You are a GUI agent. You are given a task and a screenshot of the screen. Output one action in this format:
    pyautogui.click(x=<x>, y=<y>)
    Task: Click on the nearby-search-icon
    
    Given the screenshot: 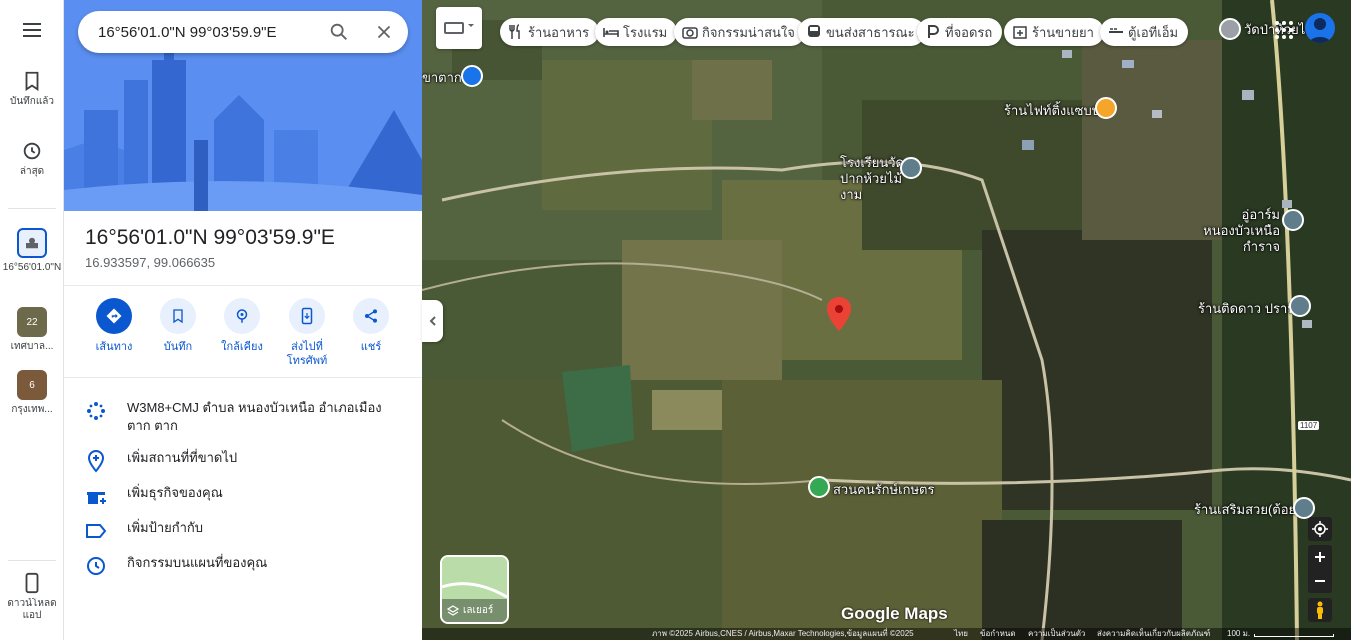 What is the action you would take?
    pyautogui.click(x=242, y=316)
    